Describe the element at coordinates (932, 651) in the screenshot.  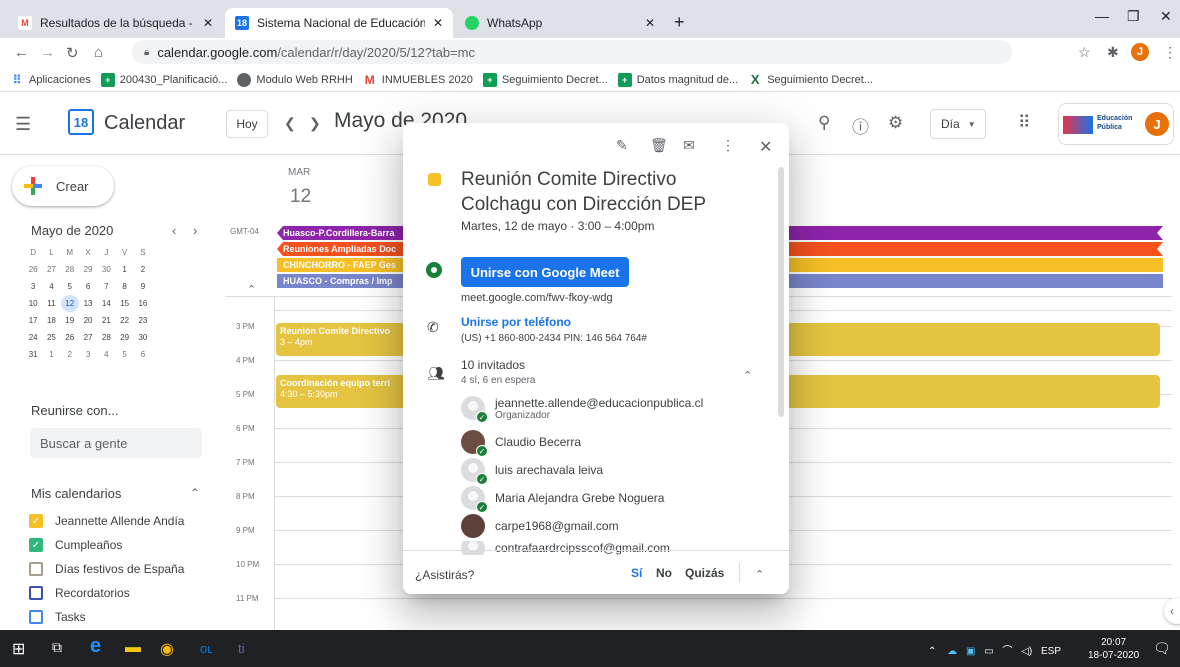
I see `tray-expand-icon: ⌃` at that location.